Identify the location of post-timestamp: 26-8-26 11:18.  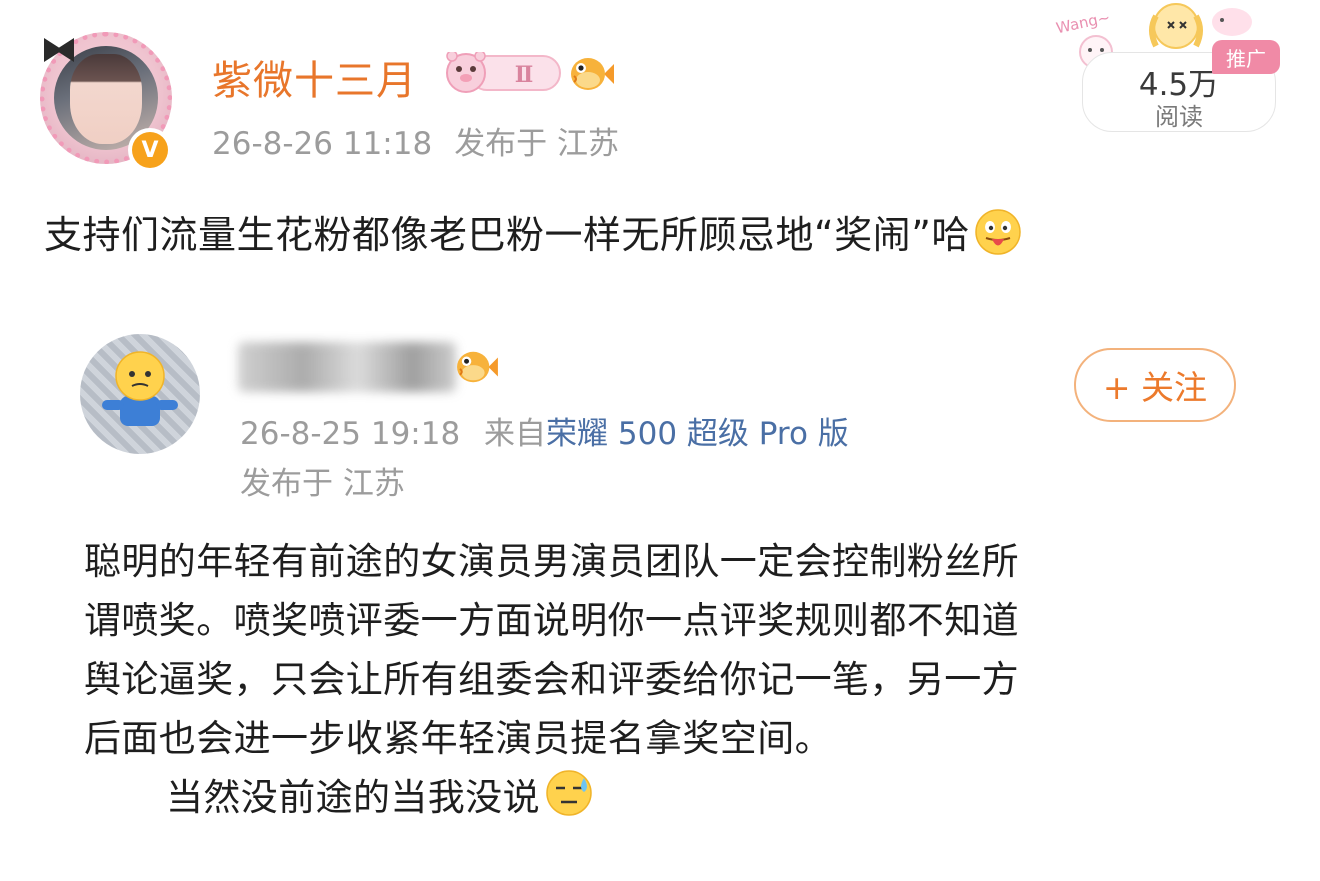
(322, 144).